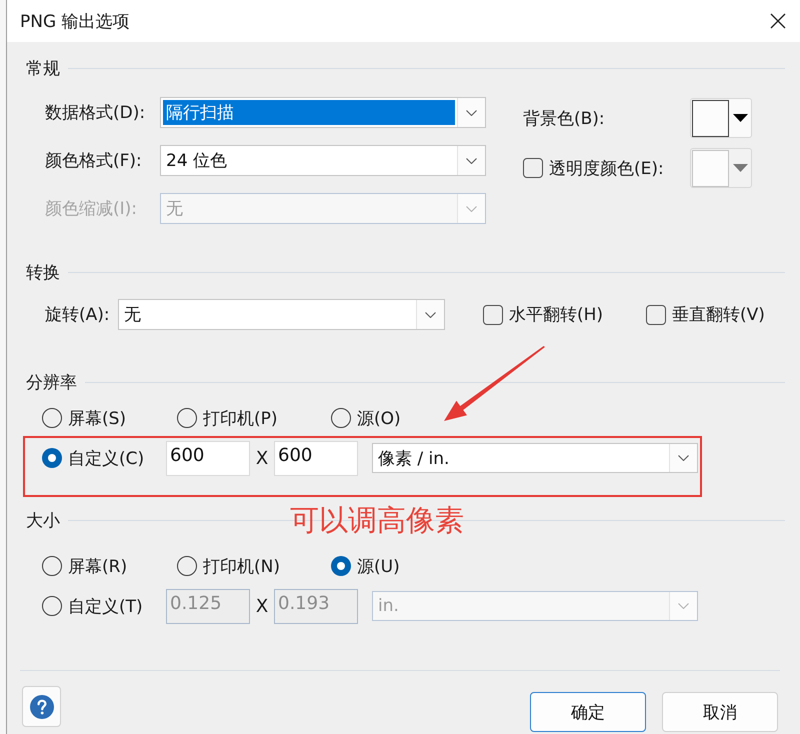 This screenshot has width=800, height=734. What do you see at coordinates (778, 21) in the screenshot?
I see `close-icon` at bounding box center [778, 21].